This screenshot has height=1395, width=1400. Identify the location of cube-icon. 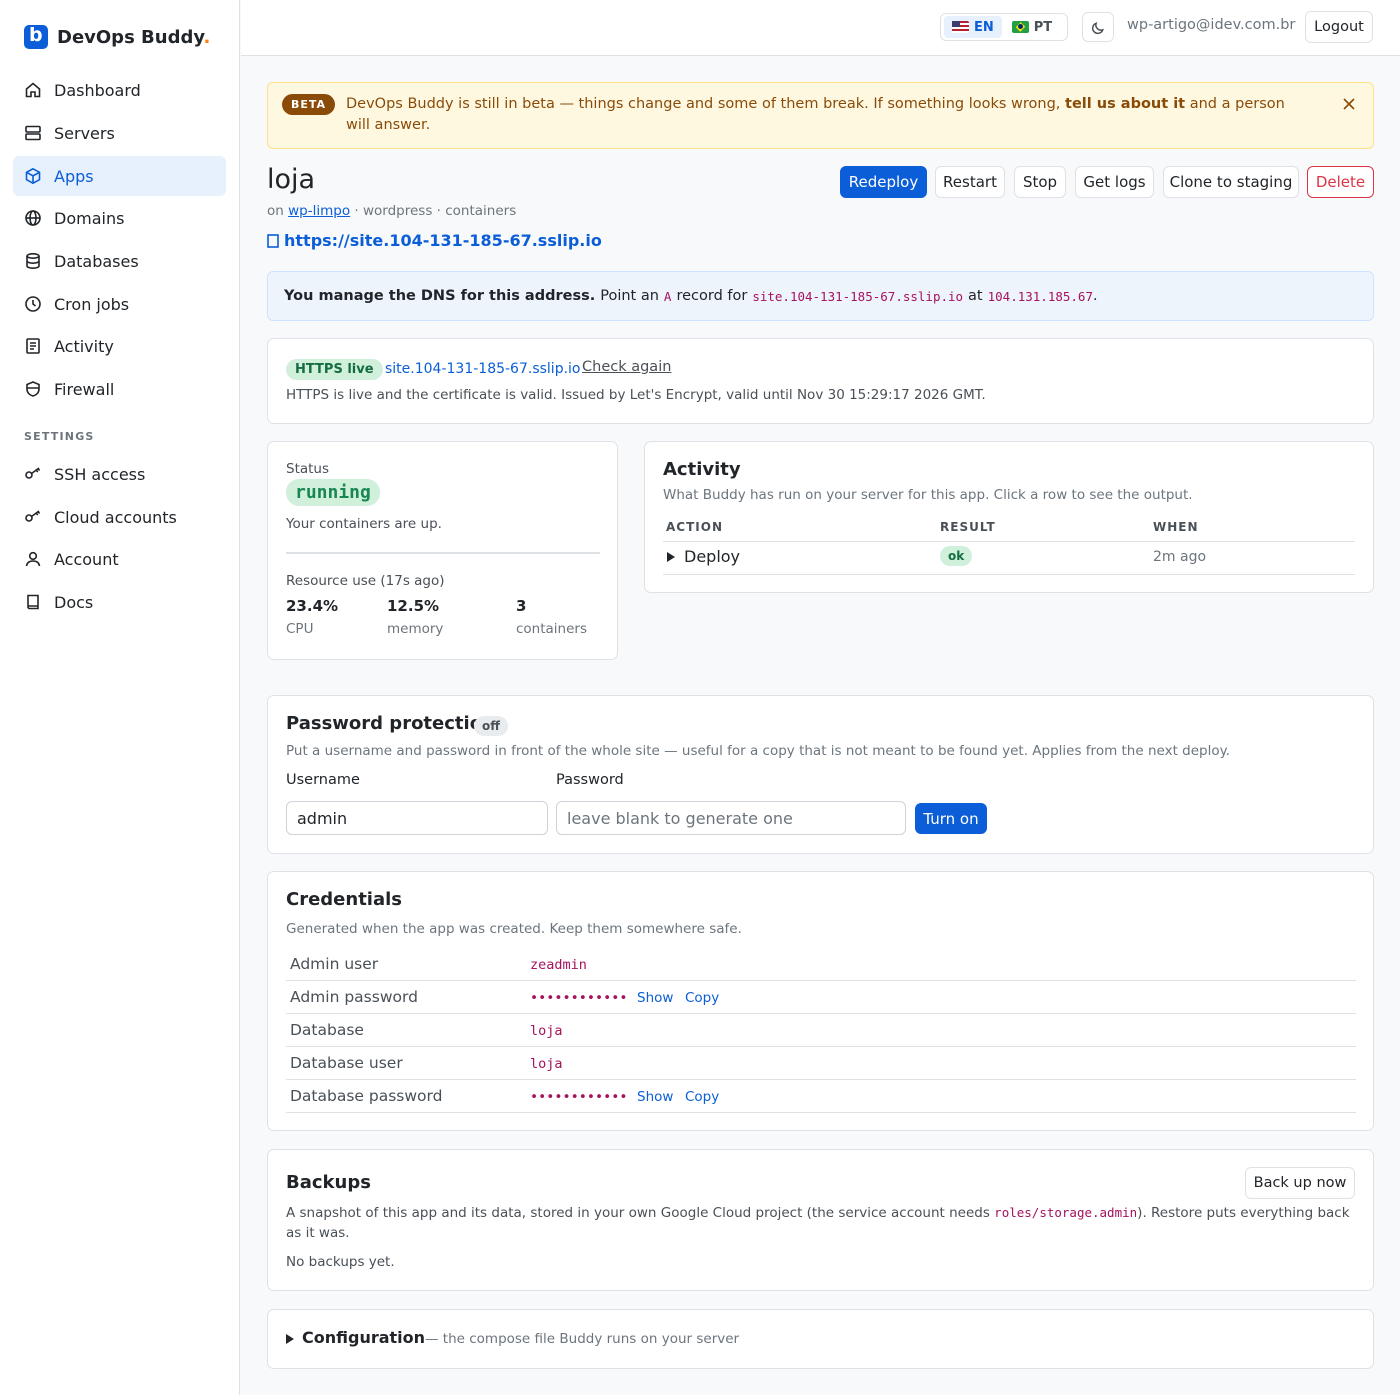
(33, 176).